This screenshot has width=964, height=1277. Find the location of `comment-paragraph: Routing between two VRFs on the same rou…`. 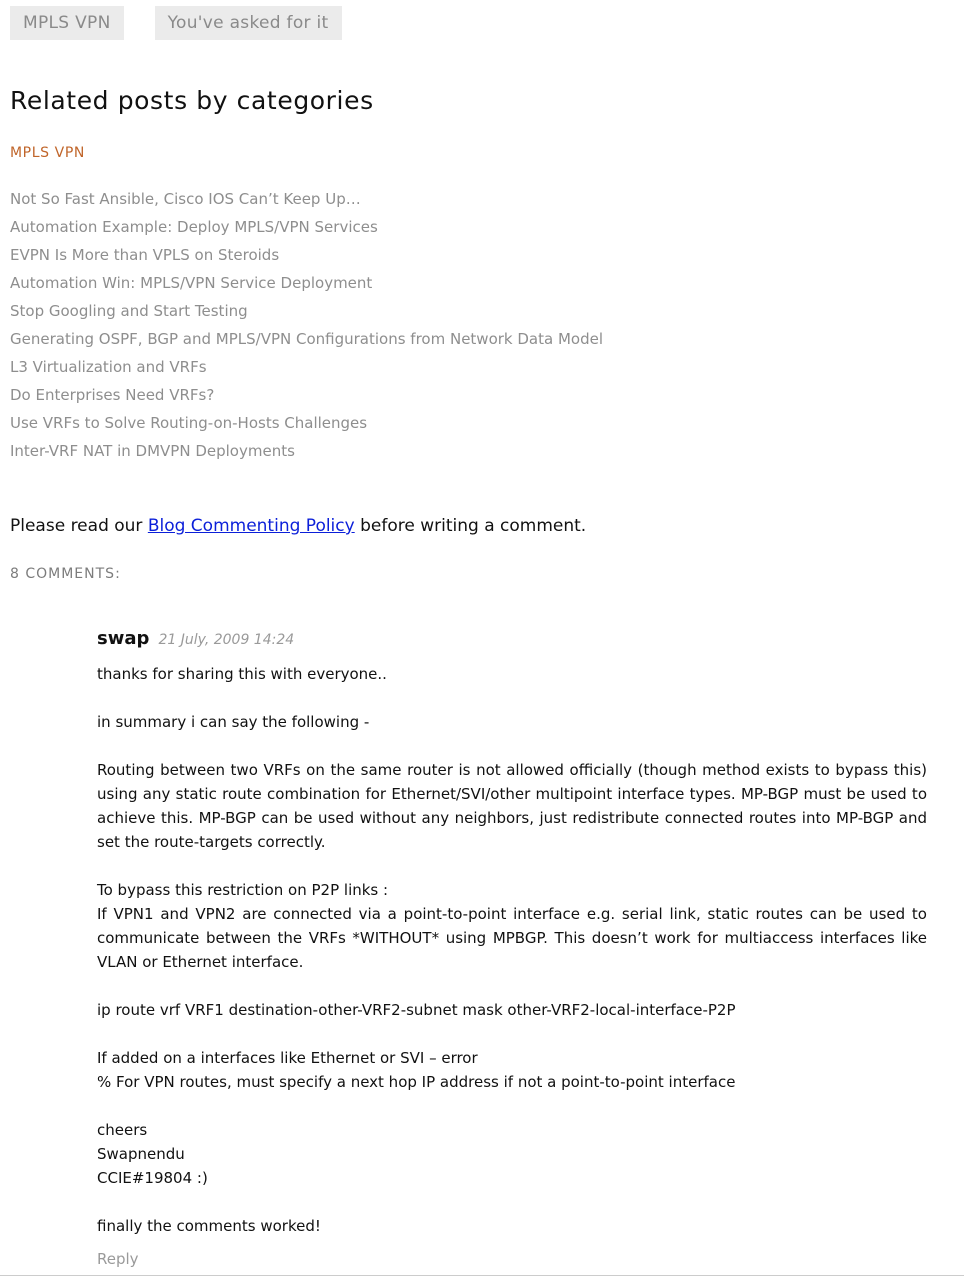

comment-paragraph: Routing between two VRFs on the same rou… is located at coordinates (512, 806).